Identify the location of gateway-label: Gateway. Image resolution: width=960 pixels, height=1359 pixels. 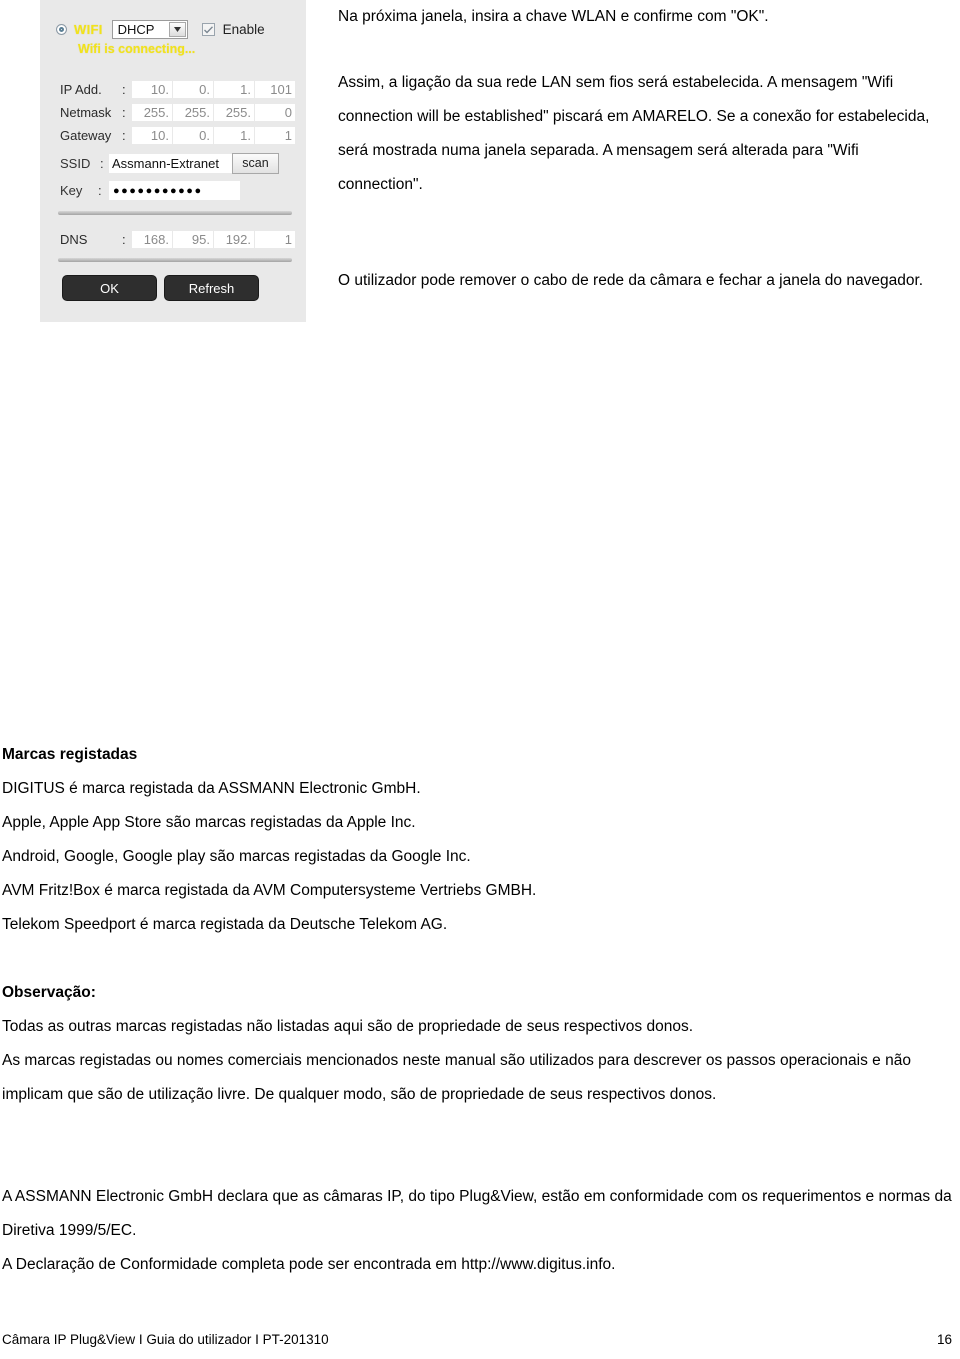
(86, 135).